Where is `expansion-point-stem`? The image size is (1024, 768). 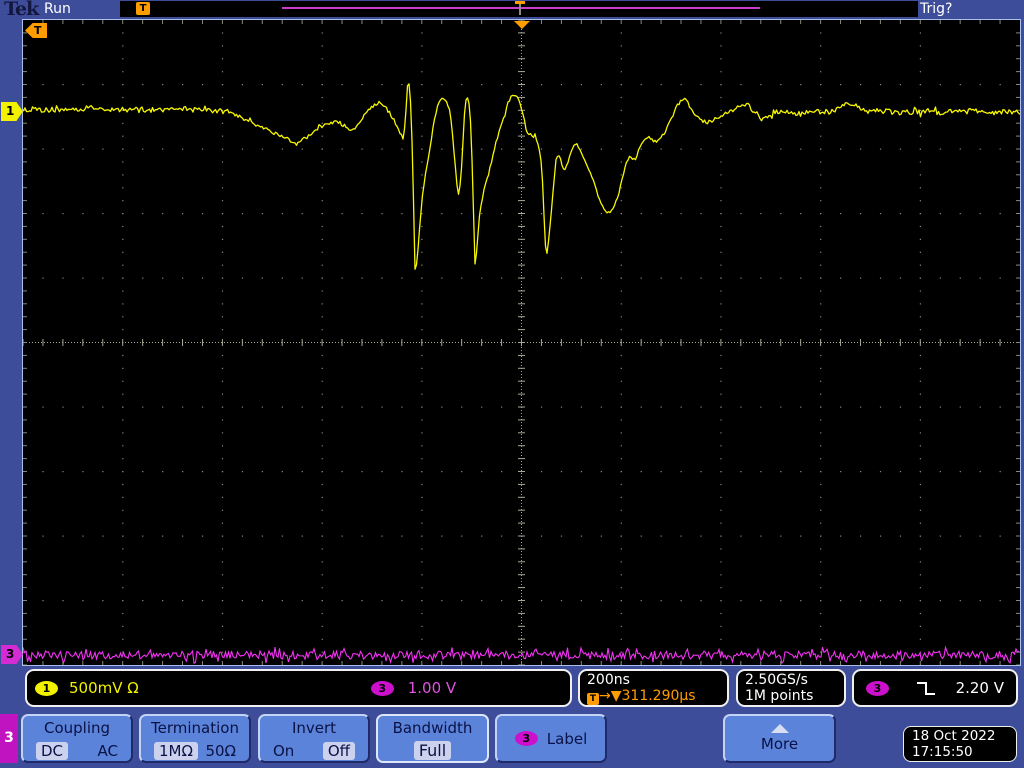
expansion-point-stem is located at coordinates (520, 9).